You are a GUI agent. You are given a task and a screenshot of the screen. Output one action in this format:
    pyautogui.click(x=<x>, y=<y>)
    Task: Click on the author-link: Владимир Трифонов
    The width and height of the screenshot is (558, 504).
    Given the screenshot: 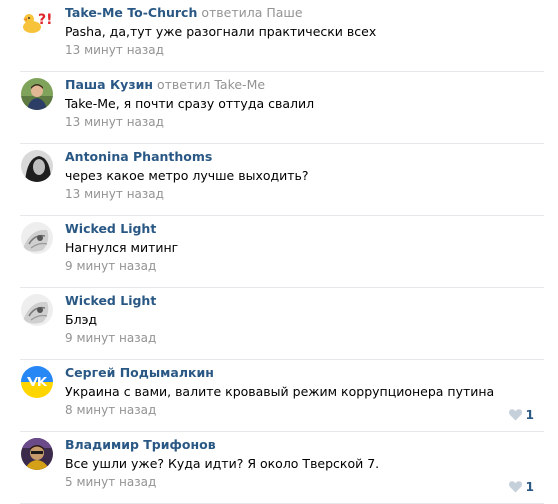 What is the action you would take?
    pyautogui.click(x=140, y=444)
    